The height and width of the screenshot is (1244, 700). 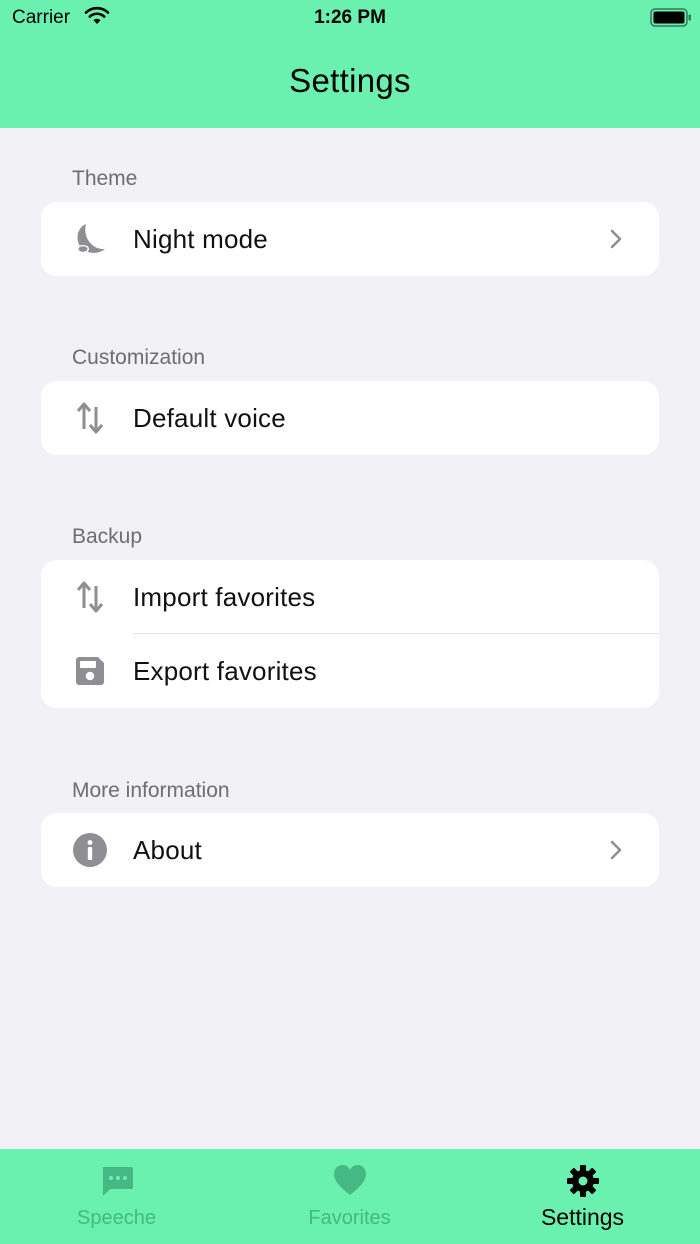 What do you see at coordinates (350, 671) in the screenshot?
I see `export-favorites-row: Export favorites` at bounding box center [350, 671].